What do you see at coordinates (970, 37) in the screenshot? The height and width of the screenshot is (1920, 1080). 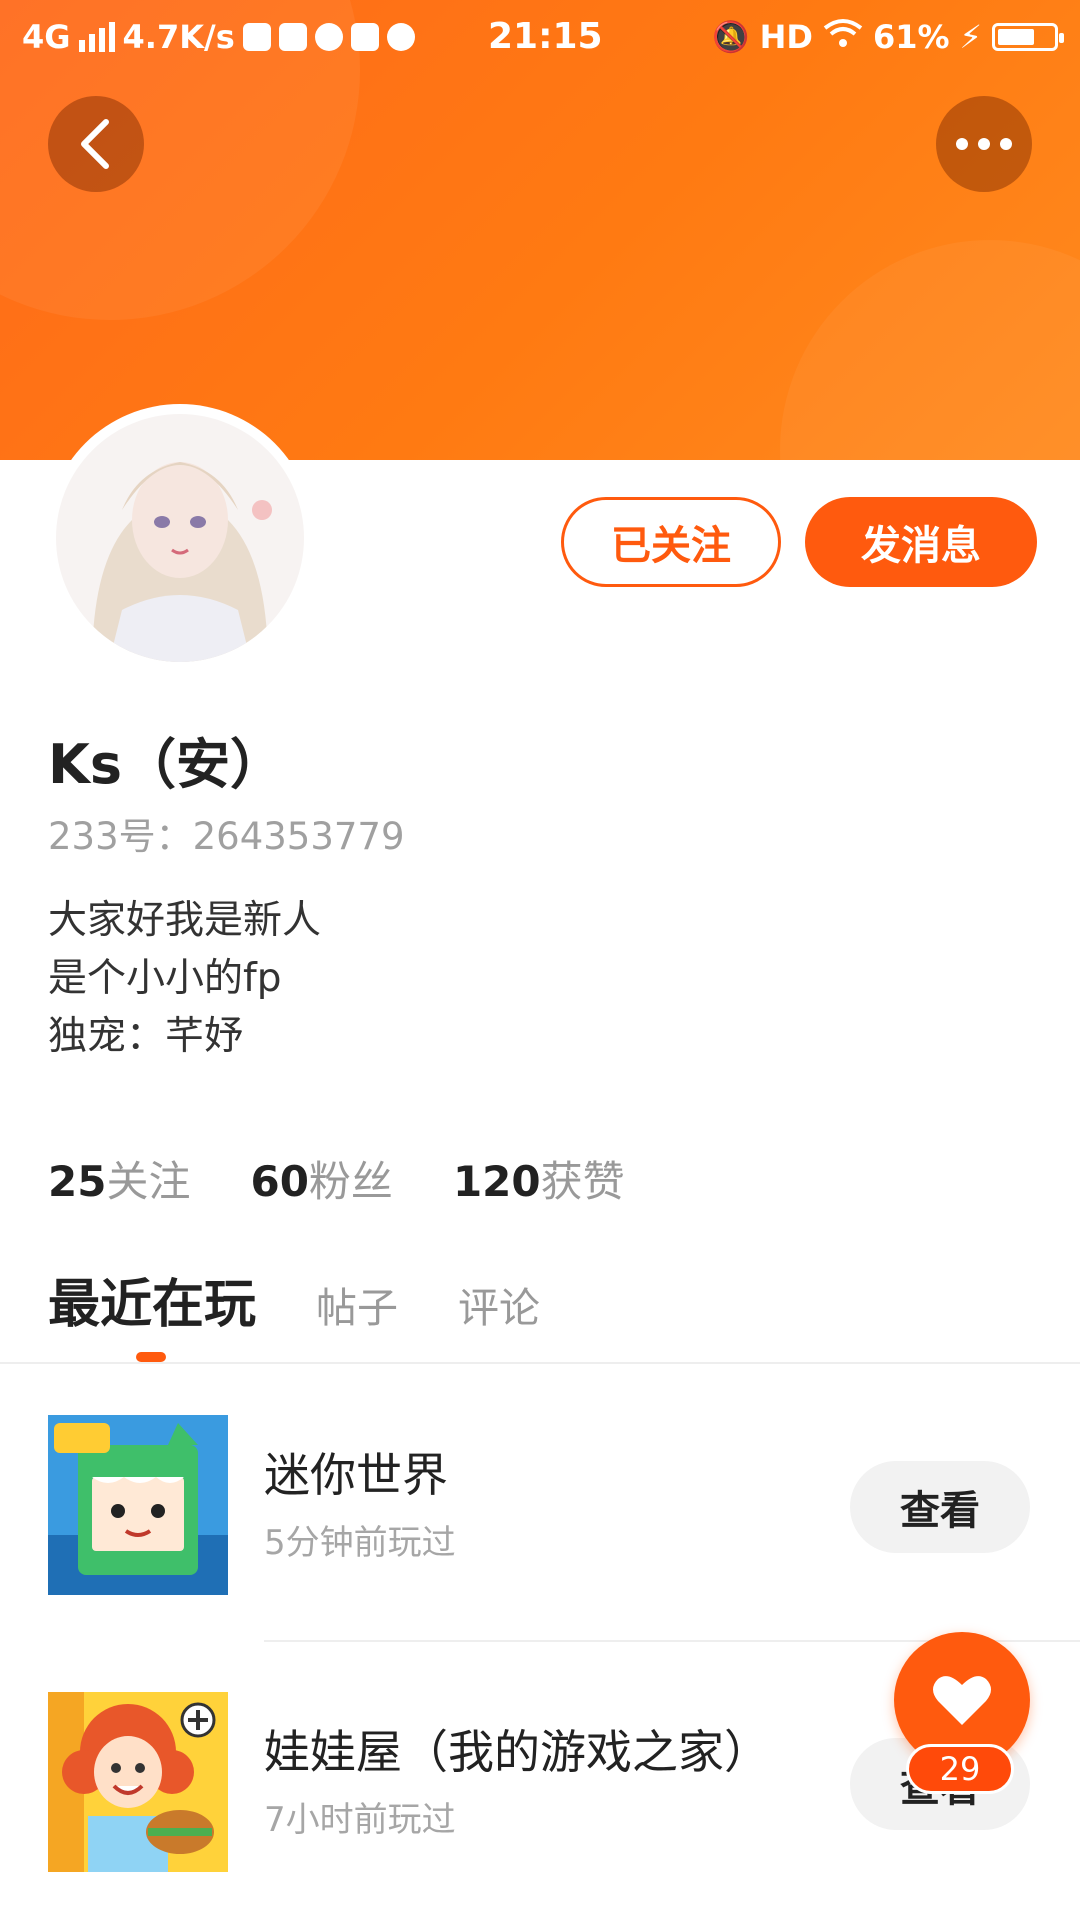 I see `charging-icon: ⚡` at bounding box center [970, 37].